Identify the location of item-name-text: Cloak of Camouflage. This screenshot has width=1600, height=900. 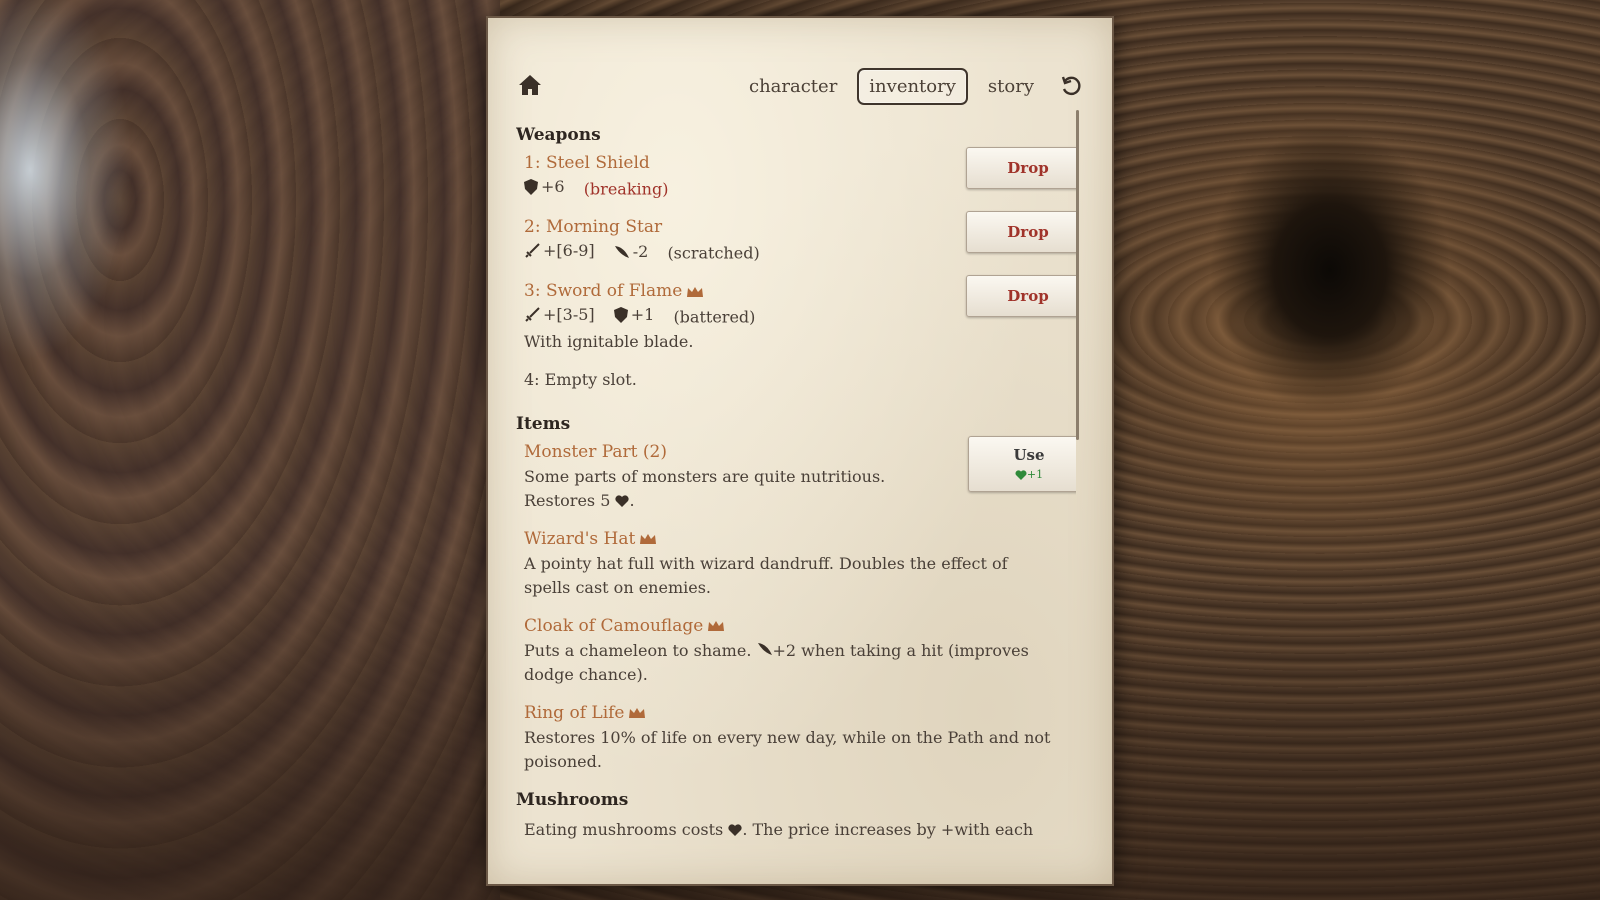
(614, 625).